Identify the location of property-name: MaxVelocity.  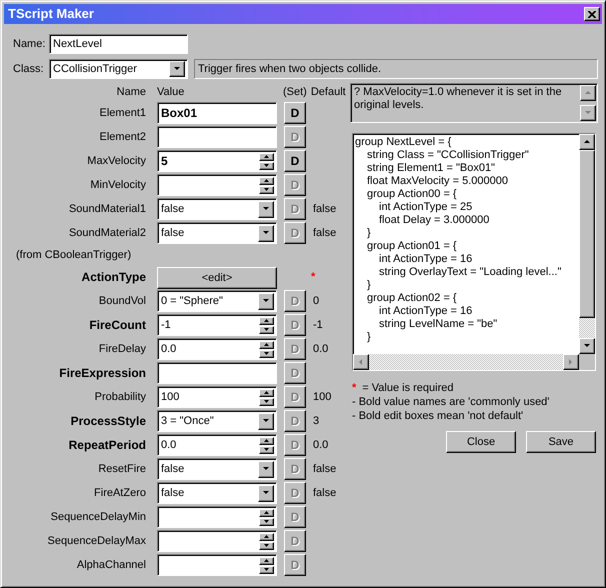
(116, 161).